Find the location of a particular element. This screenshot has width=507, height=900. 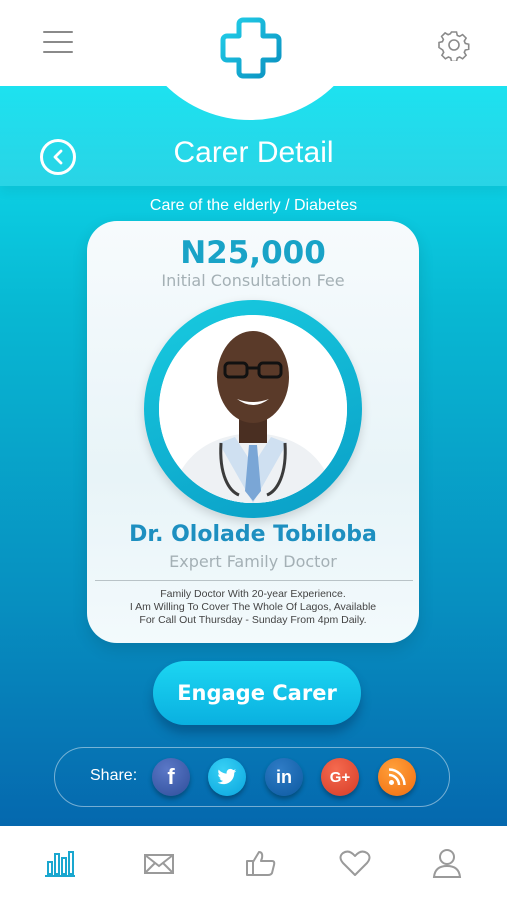

share-bar: Share: f in G+ is located at coordinates (252, 777).